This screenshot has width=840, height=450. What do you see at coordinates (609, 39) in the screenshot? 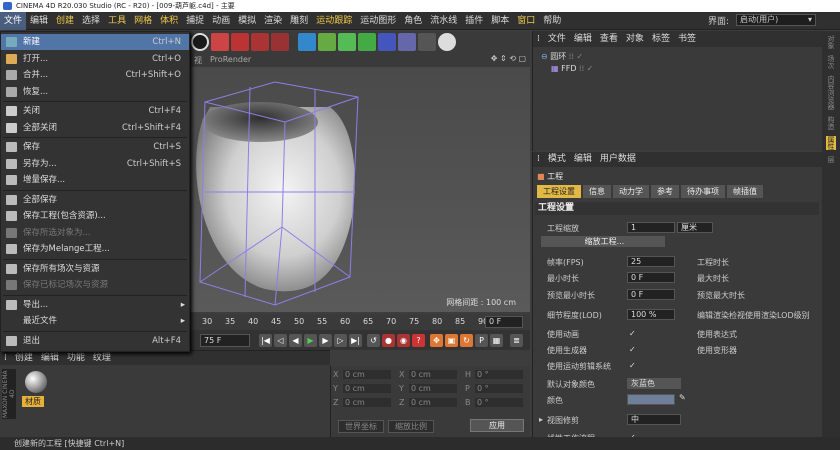
I see `object-menu-item: 查看` at bounding box center [609, 39].